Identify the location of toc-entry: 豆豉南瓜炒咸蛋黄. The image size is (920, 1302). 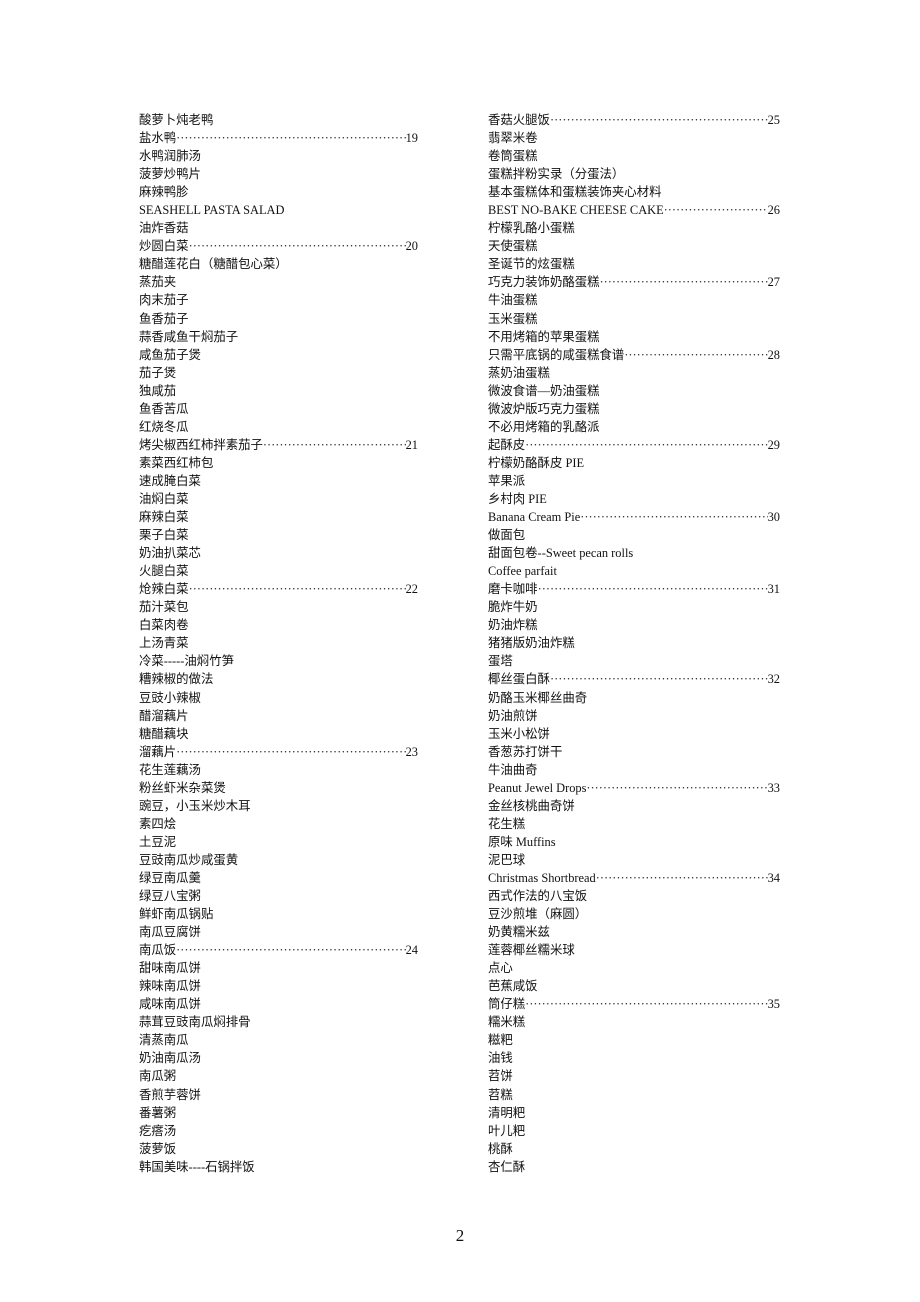
(278, 860).